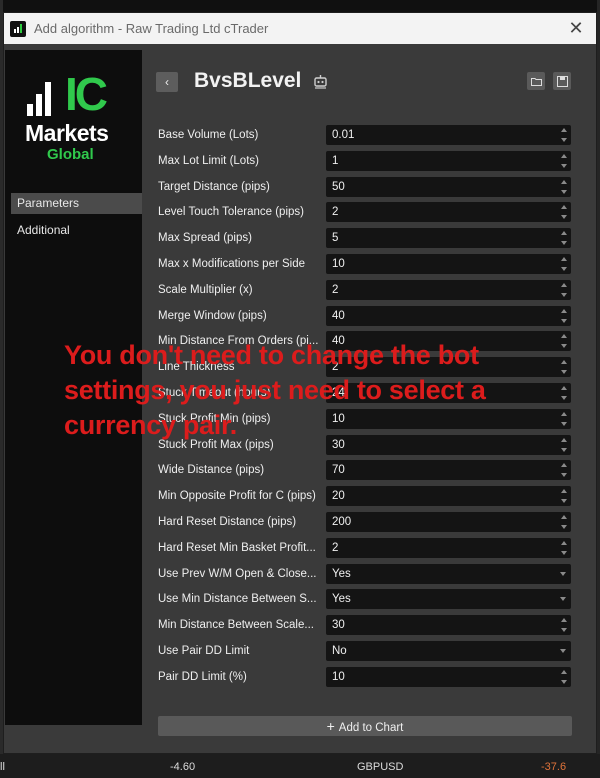 Image resolution: width=600 pixels, height=778 pixels. I want to click on param-input: 5, so click(448, 238).